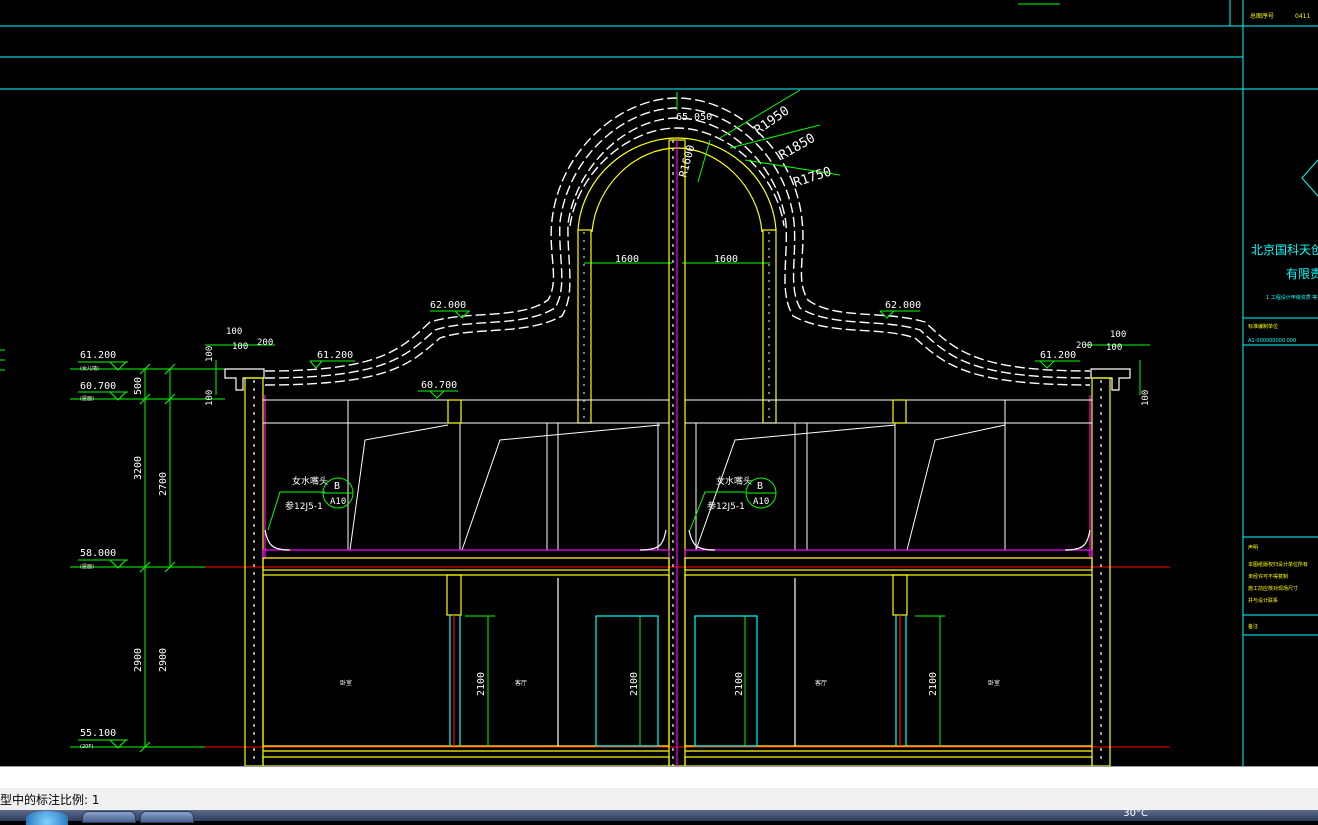 The height and width of the screenshot is (825, 1318). What do you see at coordinates (659, 777) in the screenshot?
I see `command-line` at bounding box center [659, 777].